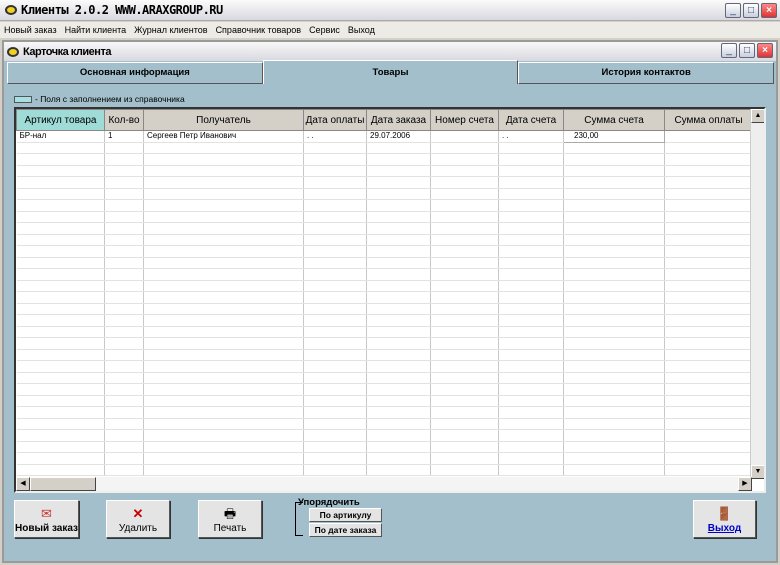 The height and width of the screenshot is (565, 780). Describe the element at coordinates (230, 519) in the screenshot. I see `print-button: 🖶 Печать` at that location.